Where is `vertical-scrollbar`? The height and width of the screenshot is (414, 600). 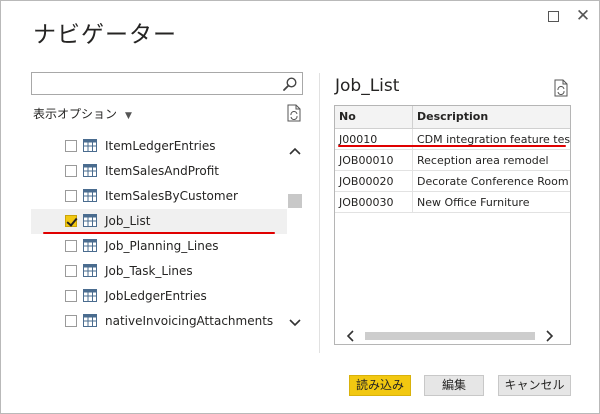 vertical-scrollbar is located at coordinates (295, 239).